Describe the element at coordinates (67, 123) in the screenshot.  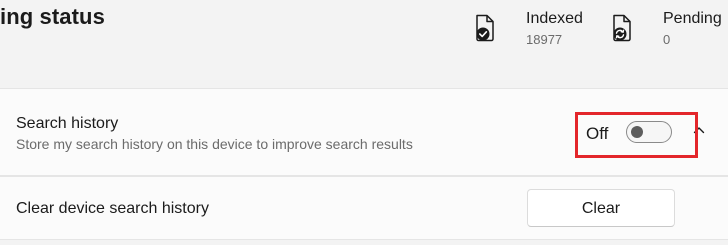
I see `search-history-title: Search history` at that location.